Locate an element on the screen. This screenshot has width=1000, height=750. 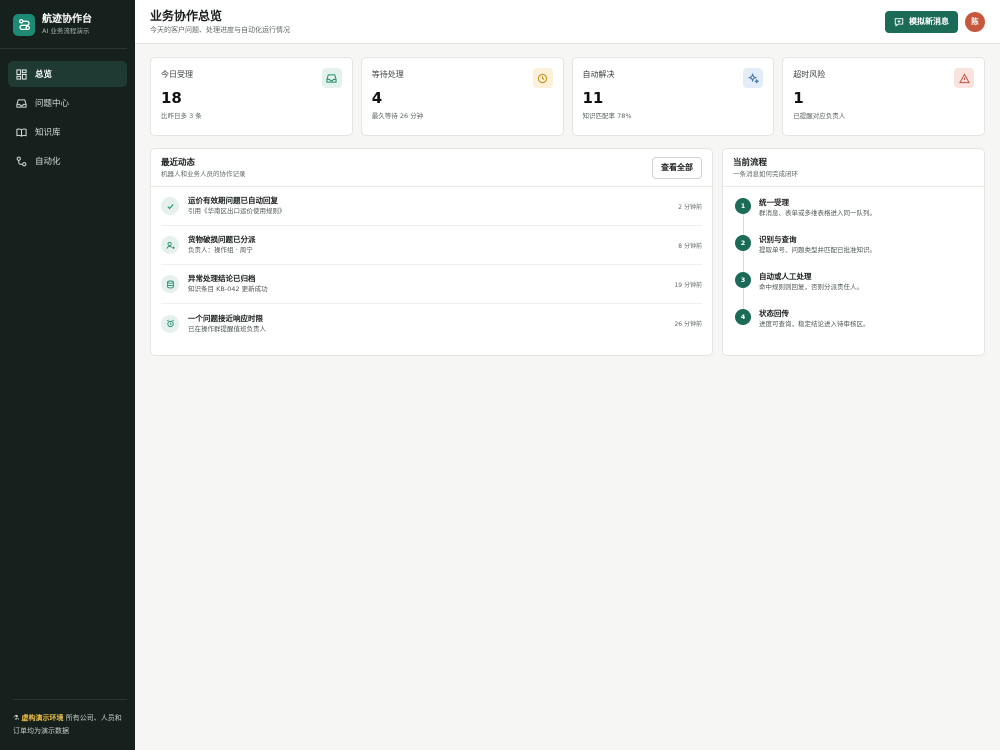
check-icon is located at coordinates (170, 206).